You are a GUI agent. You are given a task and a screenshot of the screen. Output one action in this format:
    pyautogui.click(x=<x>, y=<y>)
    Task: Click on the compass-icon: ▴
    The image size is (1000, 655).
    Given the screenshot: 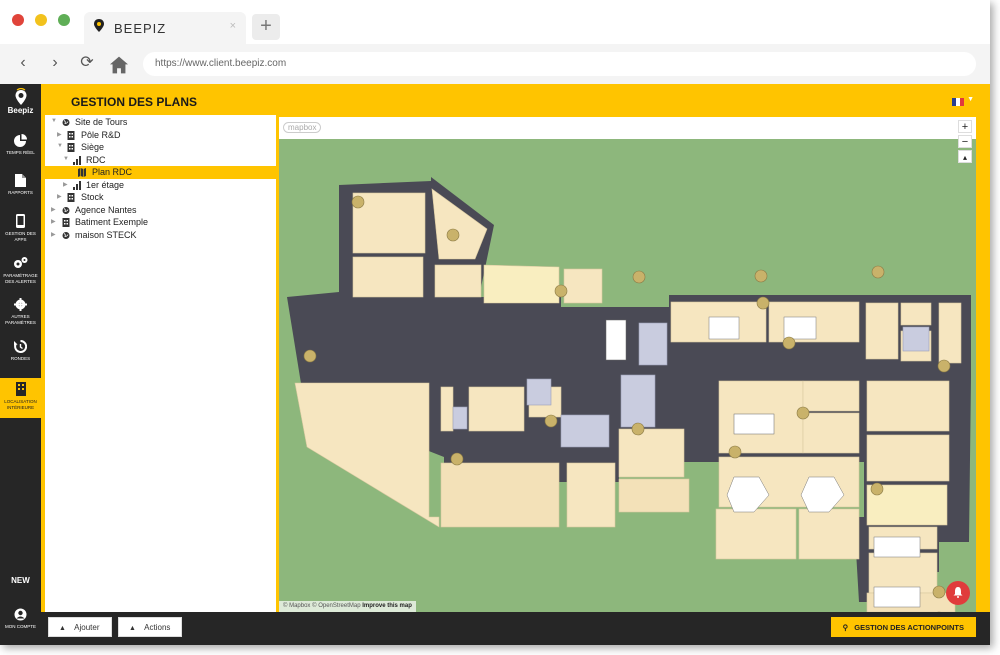 What is the action you would take?
    pyautogui.click(x=965, y=156)
    